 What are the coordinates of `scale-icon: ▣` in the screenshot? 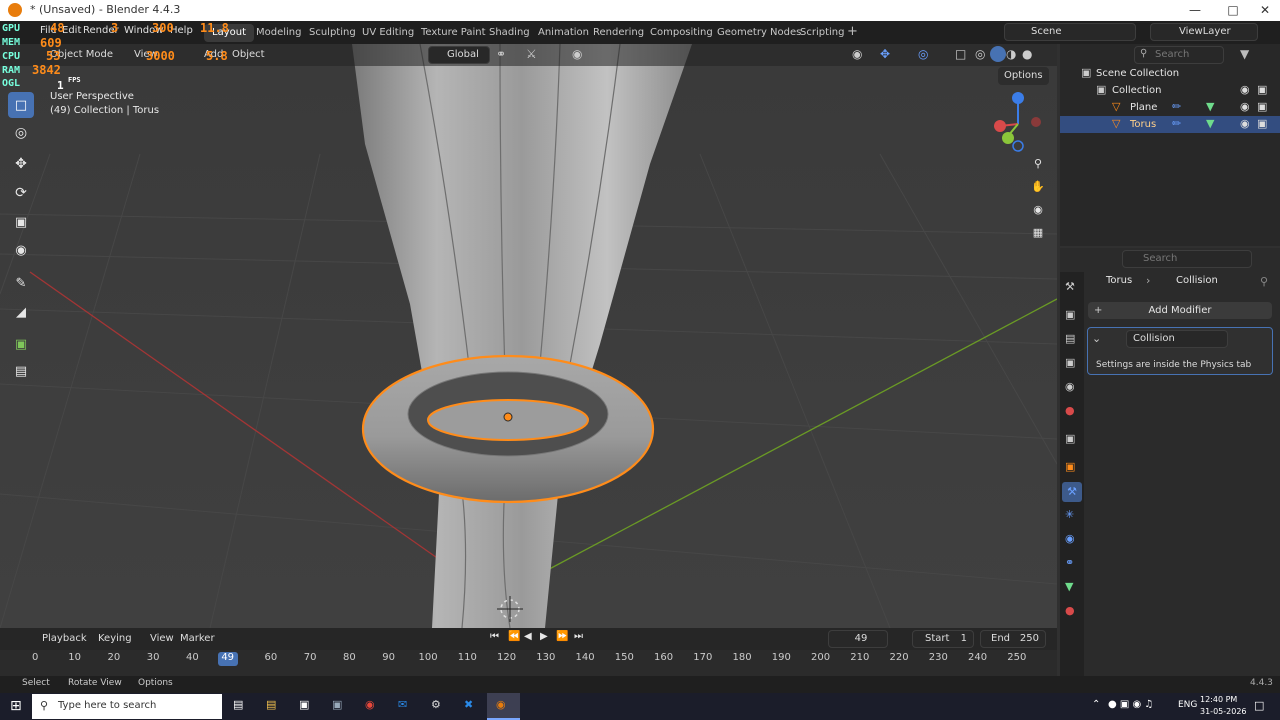 It's located at (21, 222).